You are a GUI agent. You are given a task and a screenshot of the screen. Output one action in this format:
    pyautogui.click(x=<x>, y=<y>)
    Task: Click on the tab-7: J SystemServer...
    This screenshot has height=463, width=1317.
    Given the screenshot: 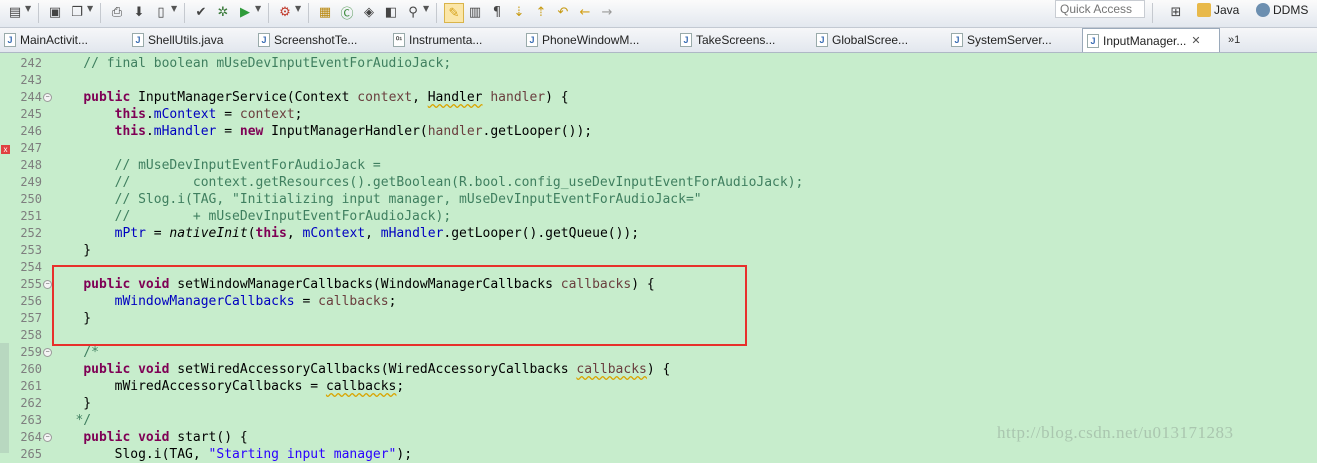 What is the action you would take?
    pyautogui.click(x=1007, y=40)
    